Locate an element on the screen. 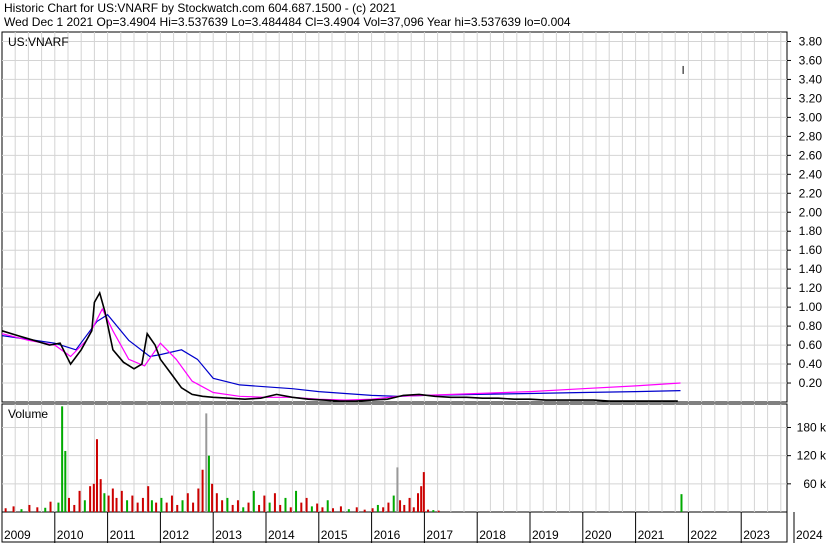 The width and height of the screenshot is (830, 543). year-label: 2009 is located at coordinates (17, 535).